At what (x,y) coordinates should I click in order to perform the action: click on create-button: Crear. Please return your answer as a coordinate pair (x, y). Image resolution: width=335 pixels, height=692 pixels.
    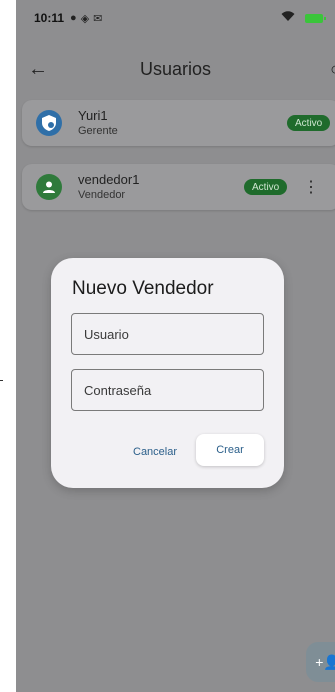
    Looking at the image, I should click on (230, 450).